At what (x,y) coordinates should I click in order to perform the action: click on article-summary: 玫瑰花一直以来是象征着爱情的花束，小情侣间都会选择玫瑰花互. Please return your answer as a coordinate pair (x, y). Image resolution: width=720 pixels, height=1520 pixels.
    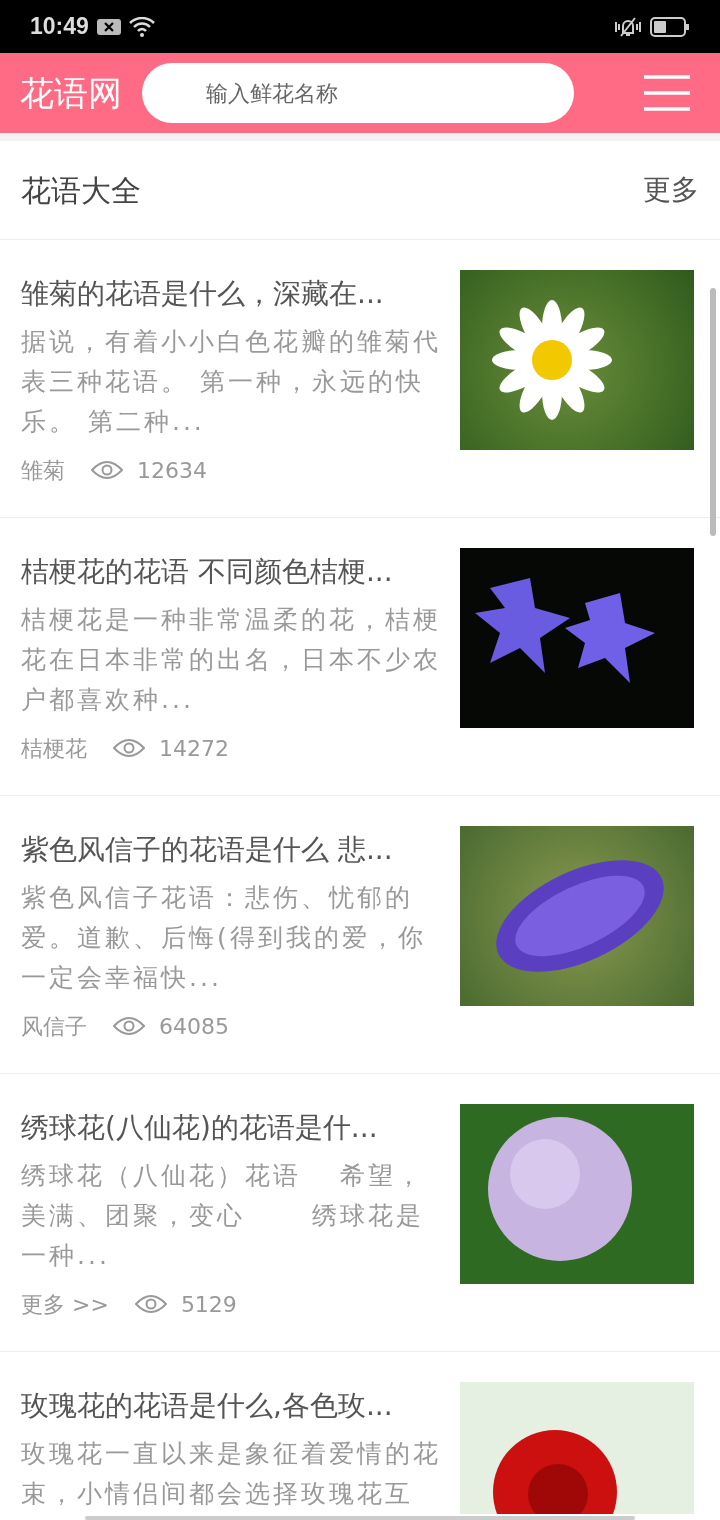
    Looking at the image, I should click on (231, 1474).